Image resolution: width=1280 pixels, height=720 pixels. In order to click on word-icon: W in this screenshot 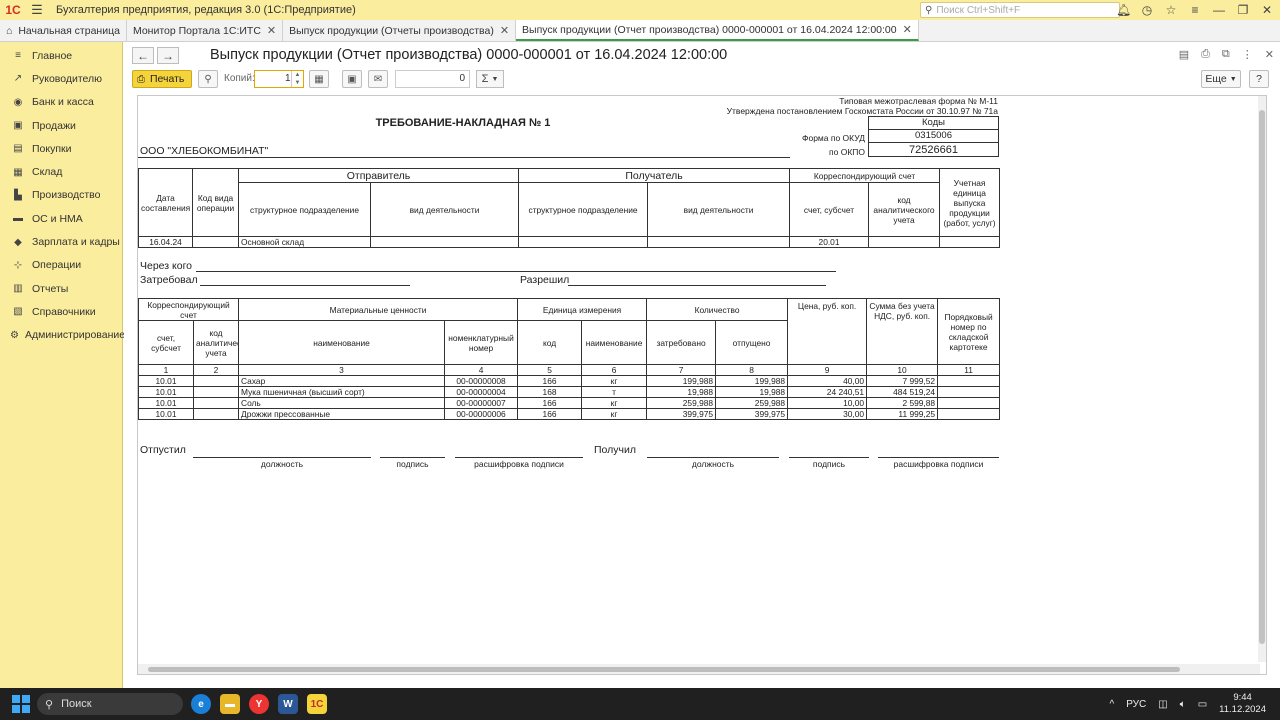, I will do `click(288, 704)`.